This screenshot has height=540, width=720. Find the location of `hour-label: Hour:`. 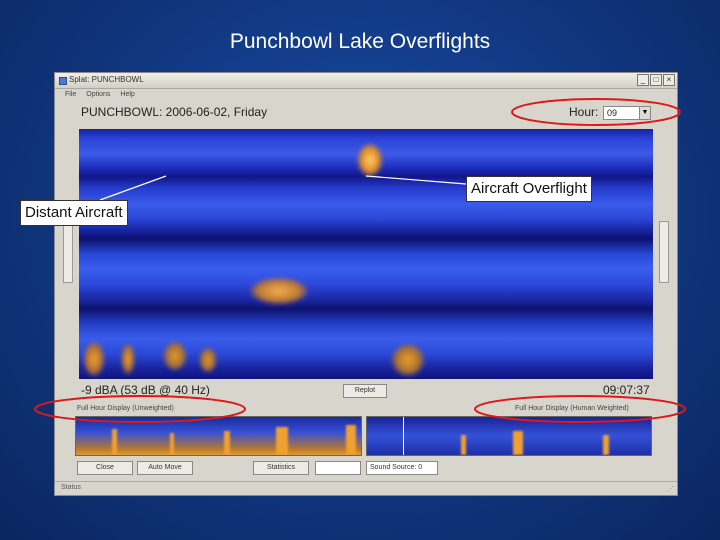

hour-label: Hour: is located at coordinates (584, 112).